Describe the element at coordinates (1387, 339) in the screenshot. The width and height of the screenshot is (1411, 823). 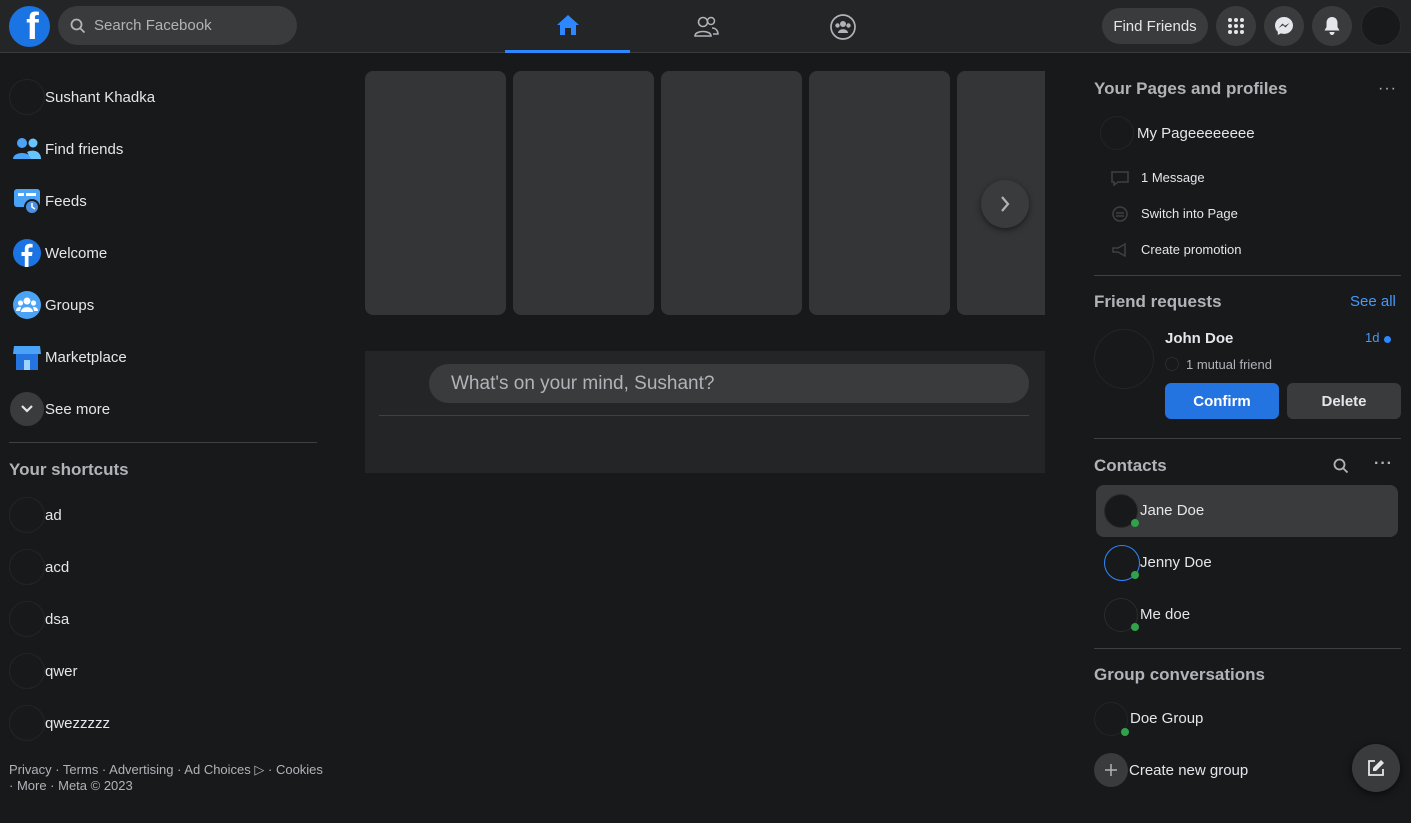
I see `unread-dot` at that location.